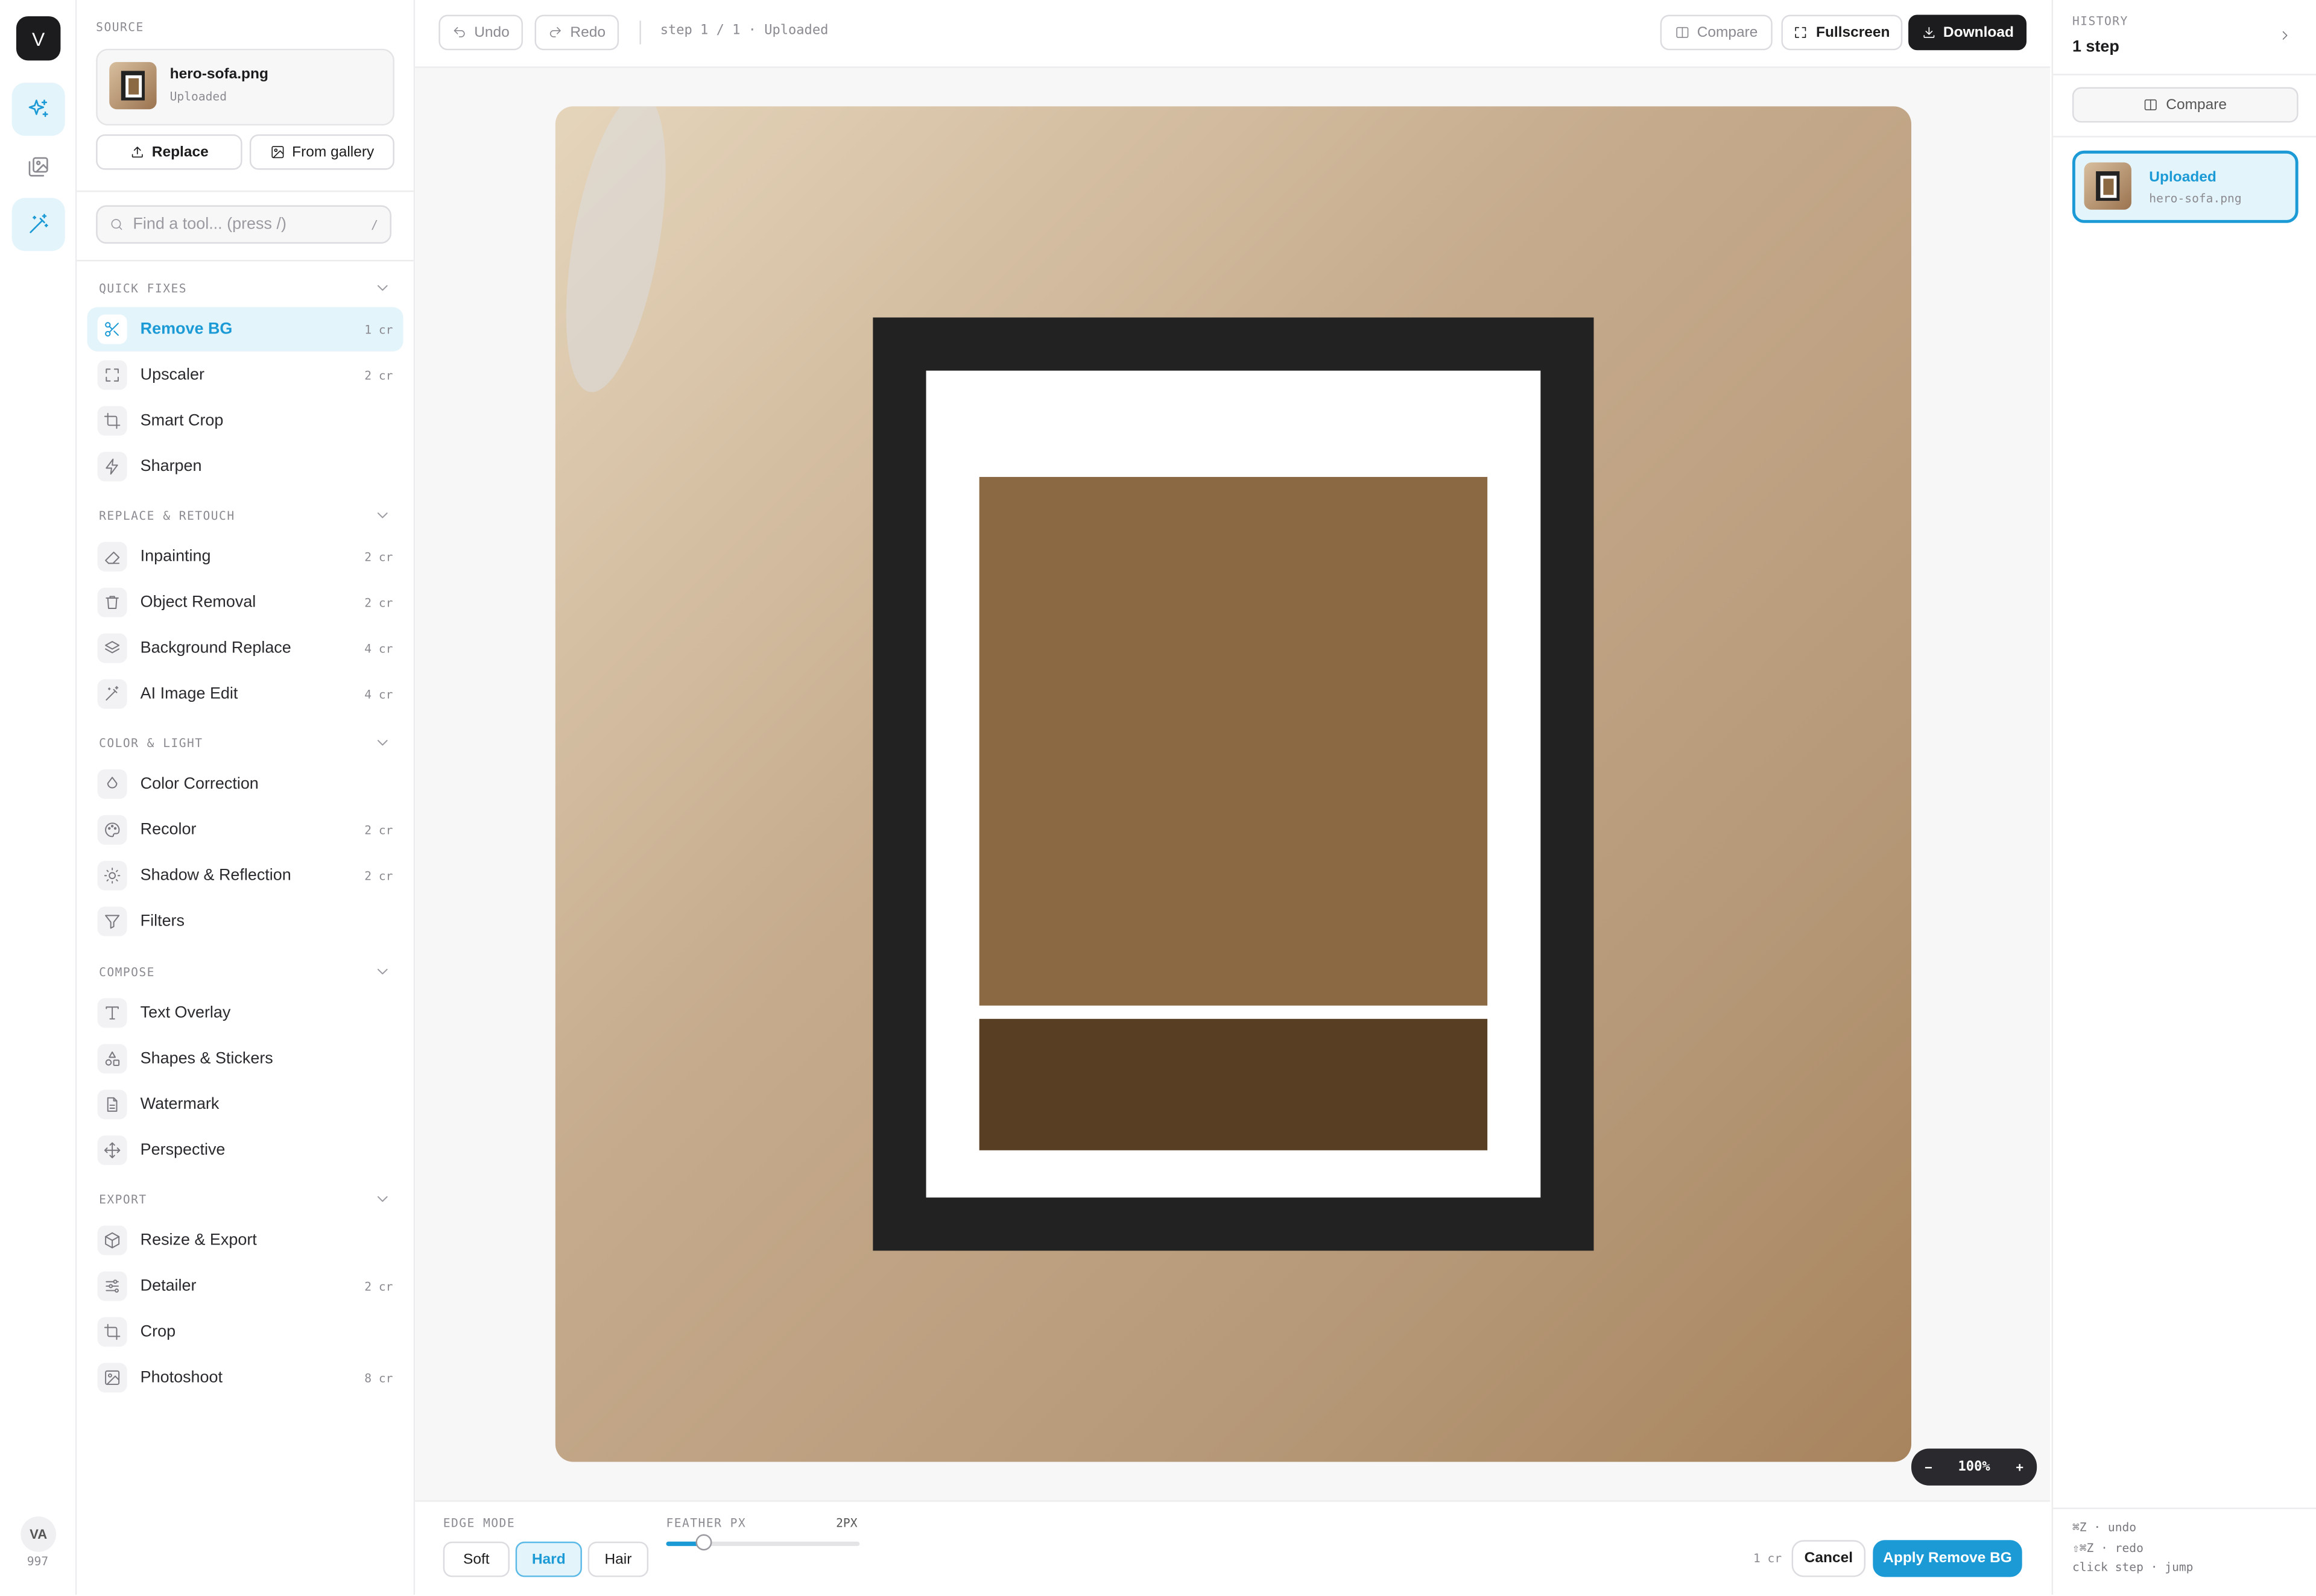 Image resolution: width=2316 pixels, height=1596 pixels. I want to click on tool-inpainting: Inpainting 2 cr, so click(245, 557).